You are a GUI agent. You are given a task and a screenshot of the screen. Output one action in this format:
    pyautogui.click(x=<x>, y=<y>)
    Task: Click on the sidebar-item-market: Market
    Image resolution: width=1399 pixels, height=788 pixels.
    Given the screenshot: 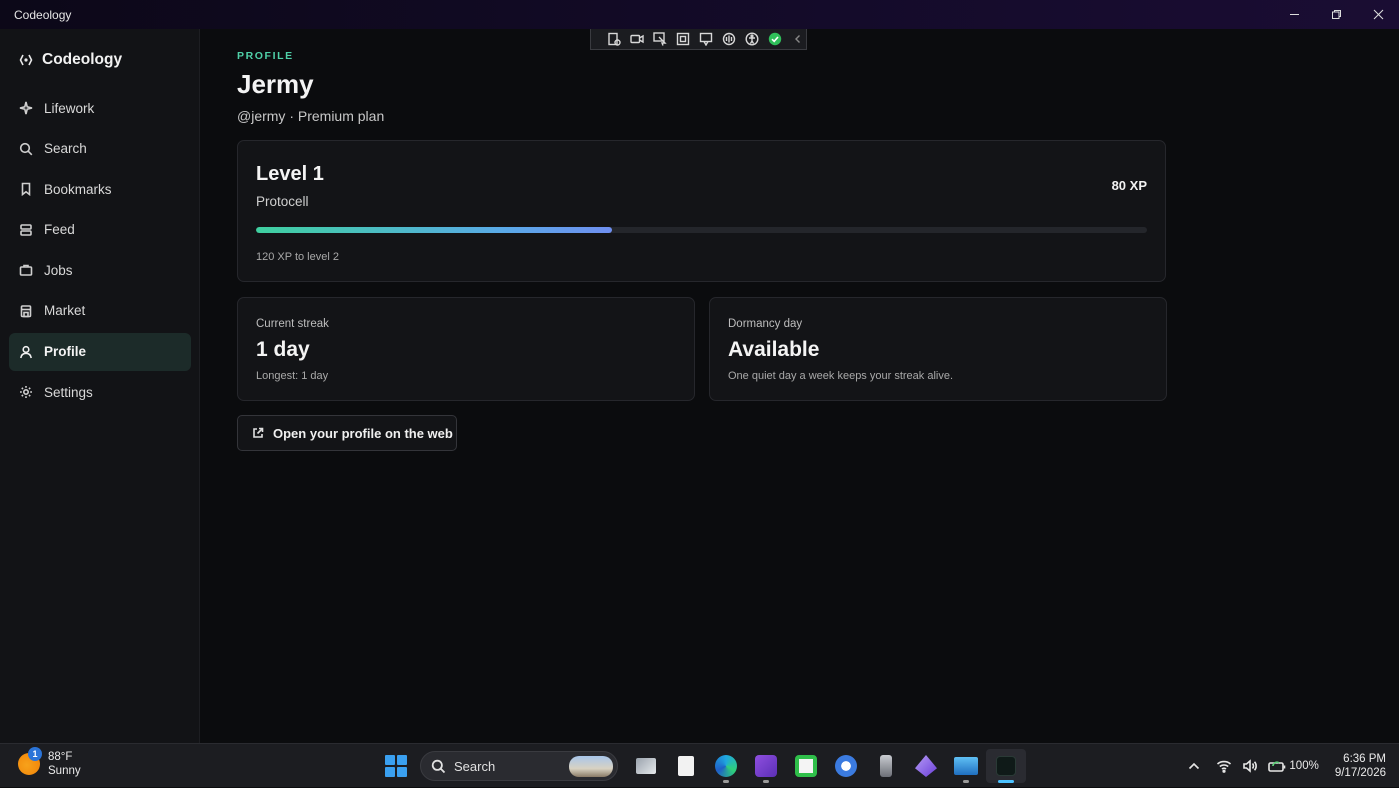 What is the action you would take?
    pyautogui.click(x=100, y=311)
    